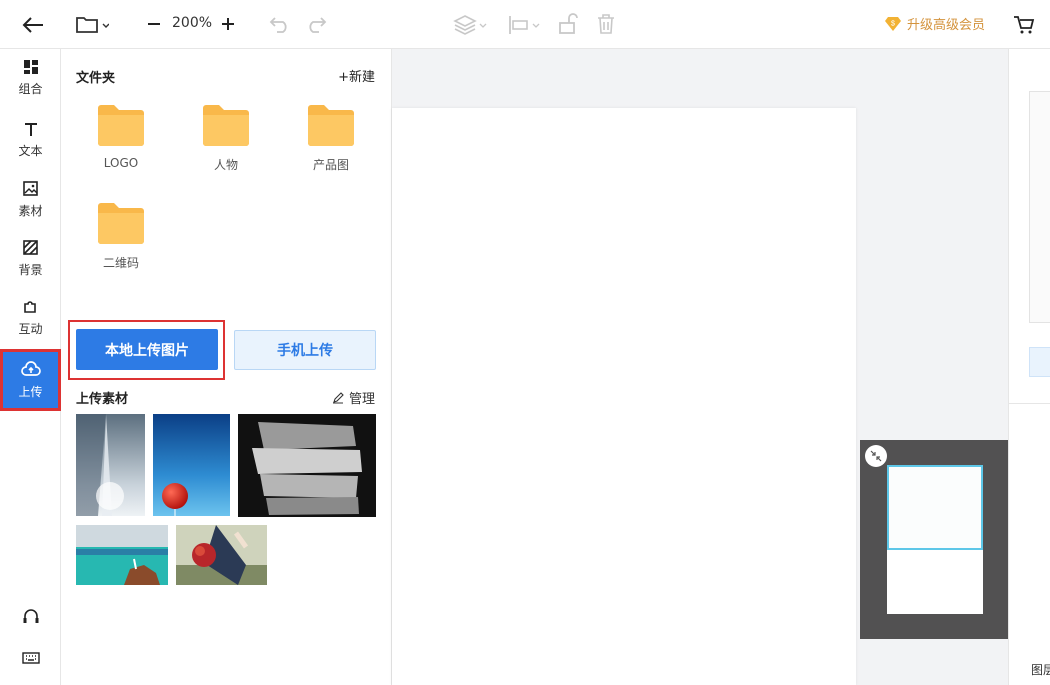 This screenshot has height=685, width=1050. I want to click on rail-label: 背景, so click(30, 270).